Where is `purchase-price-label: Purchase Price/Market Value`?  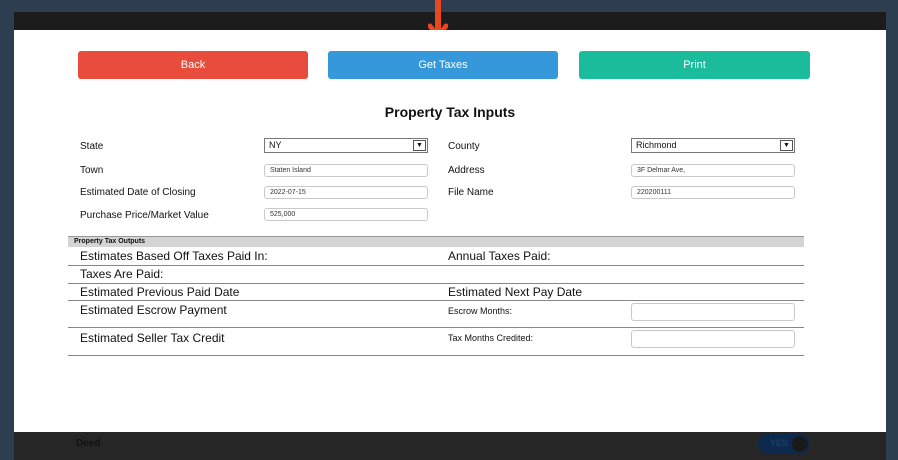 purchase-price-label: Purchase Price/Market Value is located at coordinates (144, 215).